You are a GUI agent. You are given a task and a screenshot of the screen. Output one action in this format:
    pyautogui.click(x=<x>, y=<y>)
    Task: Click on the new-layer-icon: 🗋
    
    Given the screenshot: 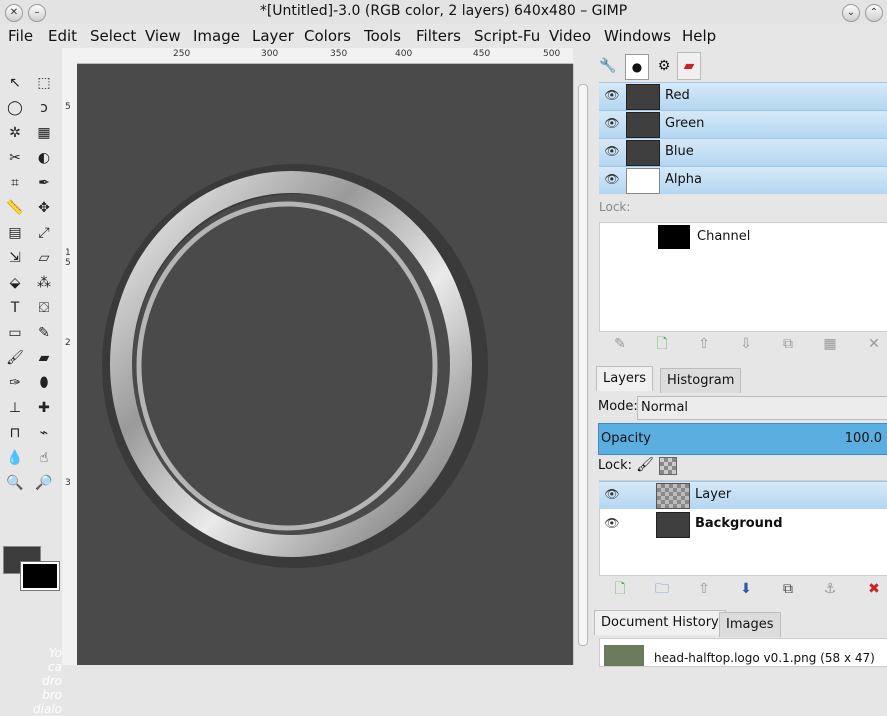 What is the action you would take?
    pyautogui.click(x=620, y=589)
    